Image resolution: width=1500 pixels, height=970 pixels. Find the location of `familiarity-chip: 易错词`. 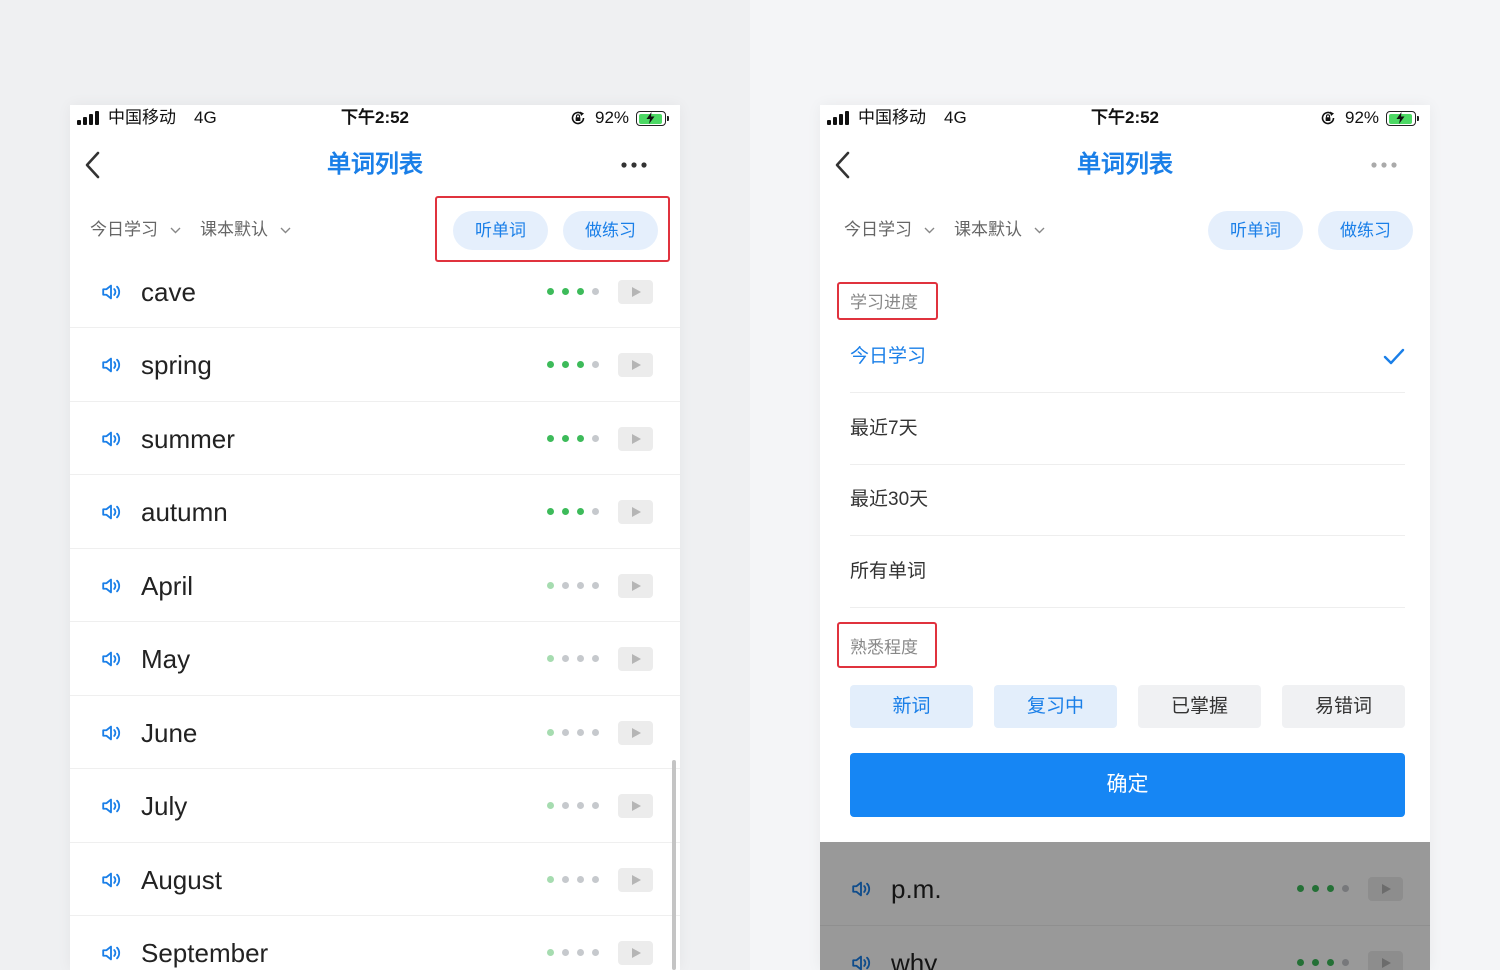

familiarity-chip: 易错词 is located at coordinates (1343, 706).